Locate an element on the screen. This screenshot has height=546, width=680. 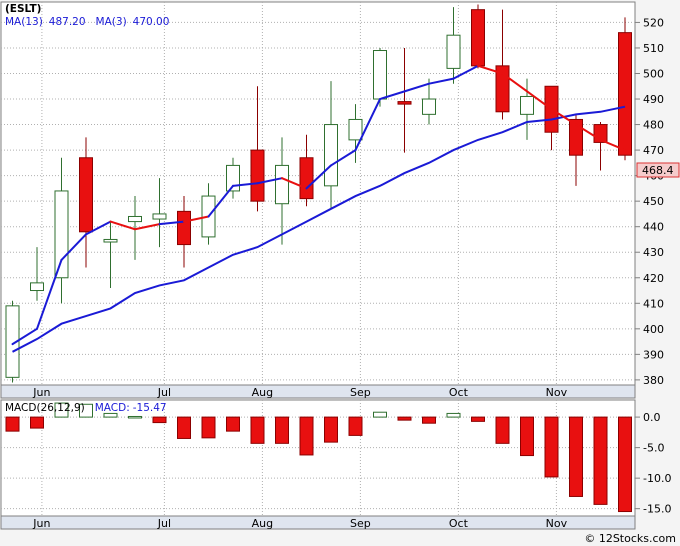
price-x-axis-strip is located at coordinates (318, 391).